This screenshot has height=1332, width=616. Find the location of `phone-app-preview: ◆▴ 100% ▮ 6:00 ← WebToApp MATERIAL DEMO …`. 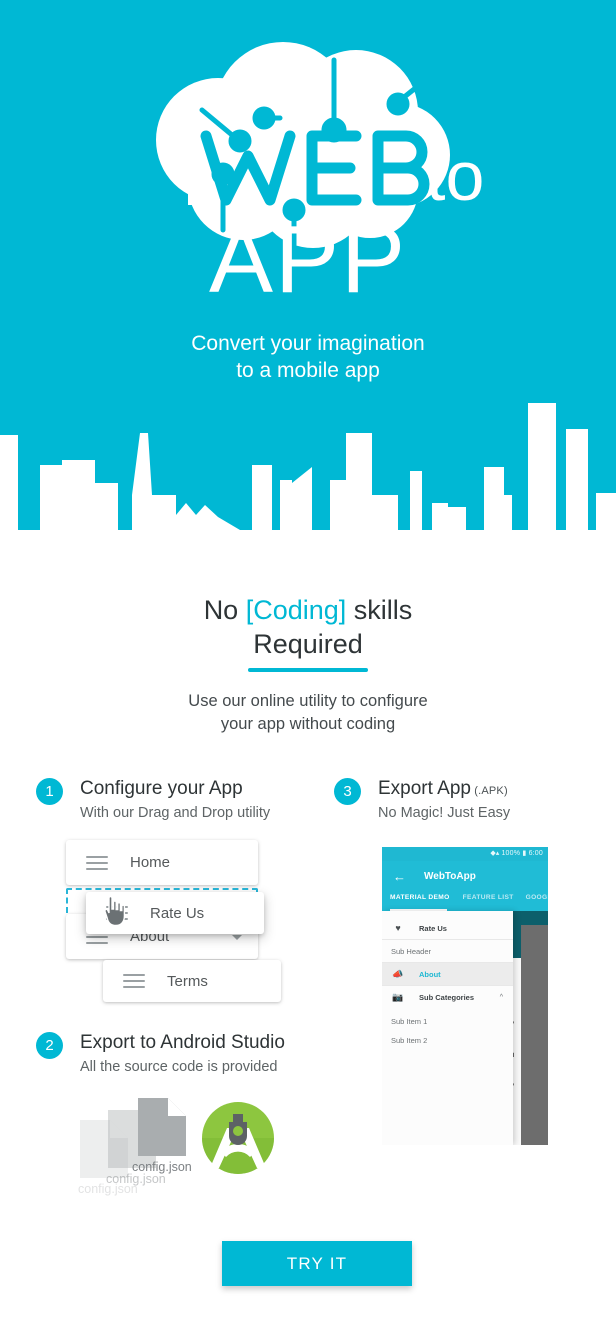

phone-app-preview: ◆▴ 100% ▮ 6:00 ← WebToApp MATERIAL DEMO … is located at coordinates (465, 996).